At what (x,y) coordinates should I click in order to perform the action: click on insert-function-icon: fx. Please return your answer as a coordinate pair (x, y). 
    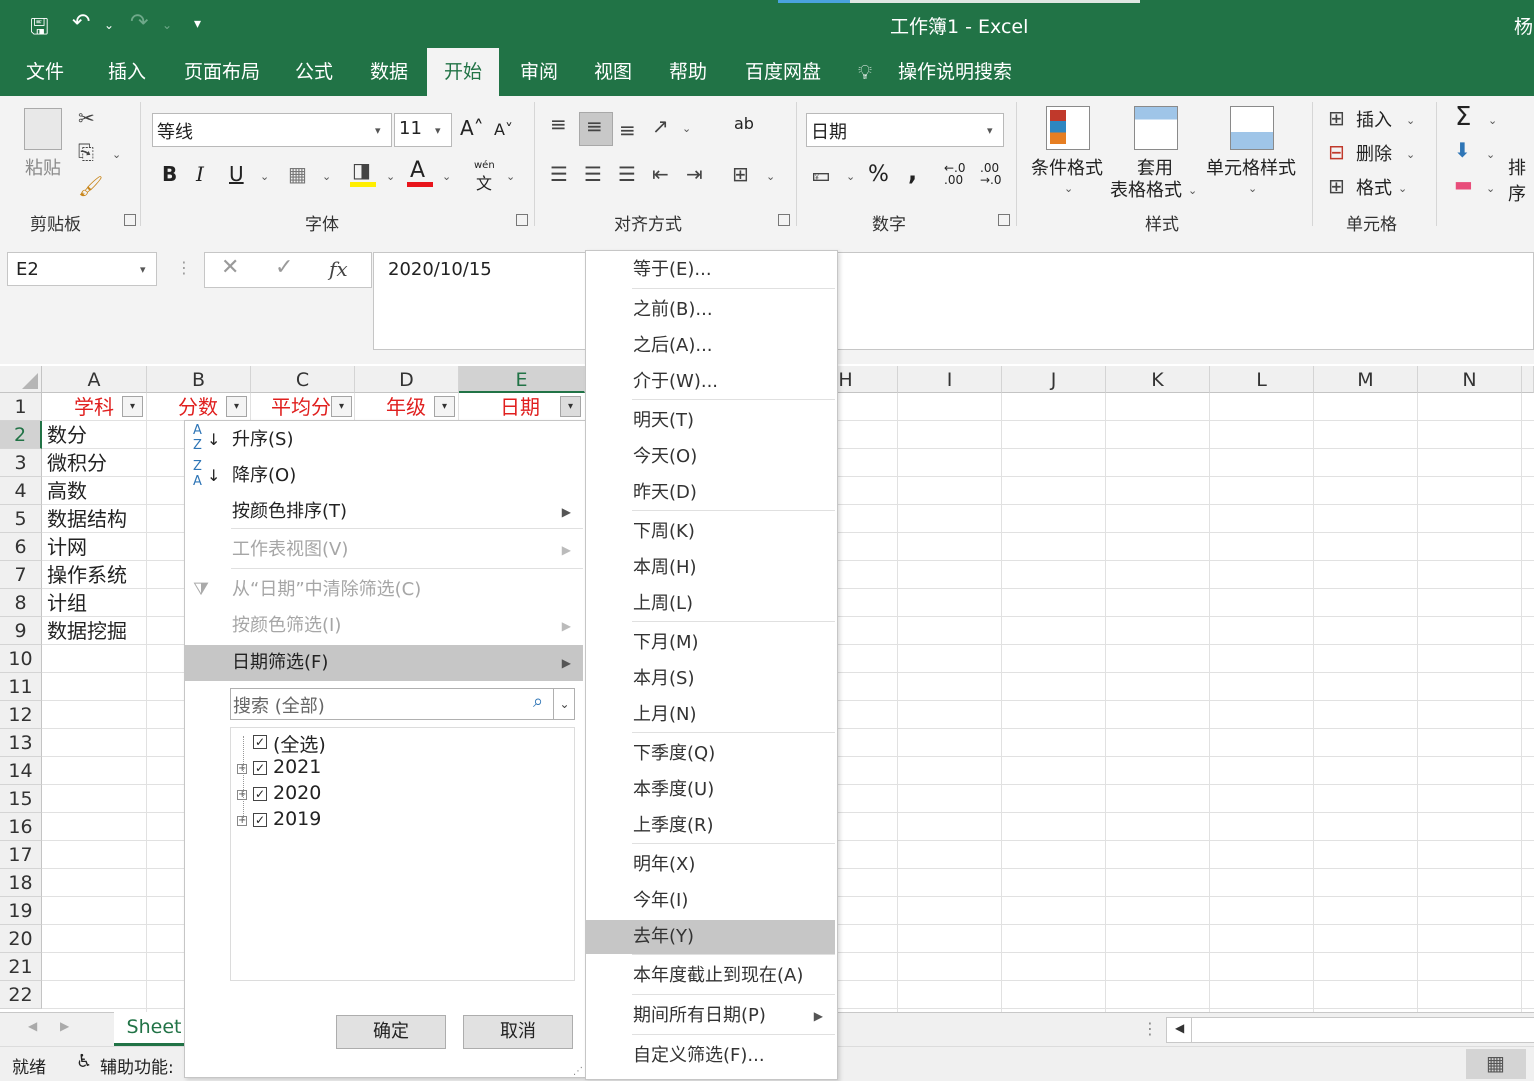
    Looking at the image, I should click on (338, 269).